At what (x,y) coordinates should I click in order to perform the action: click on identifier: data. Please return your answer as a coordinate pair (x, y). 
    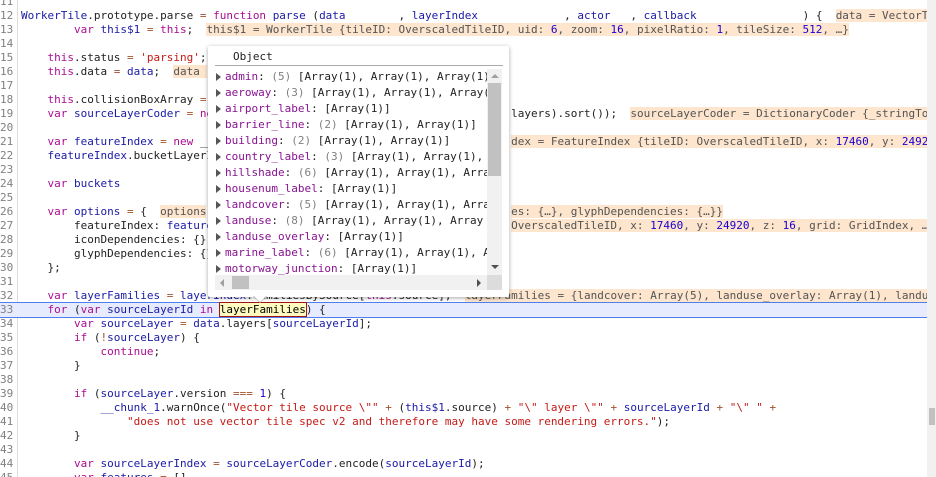
    Looking at the image, I should click on (332, 15).